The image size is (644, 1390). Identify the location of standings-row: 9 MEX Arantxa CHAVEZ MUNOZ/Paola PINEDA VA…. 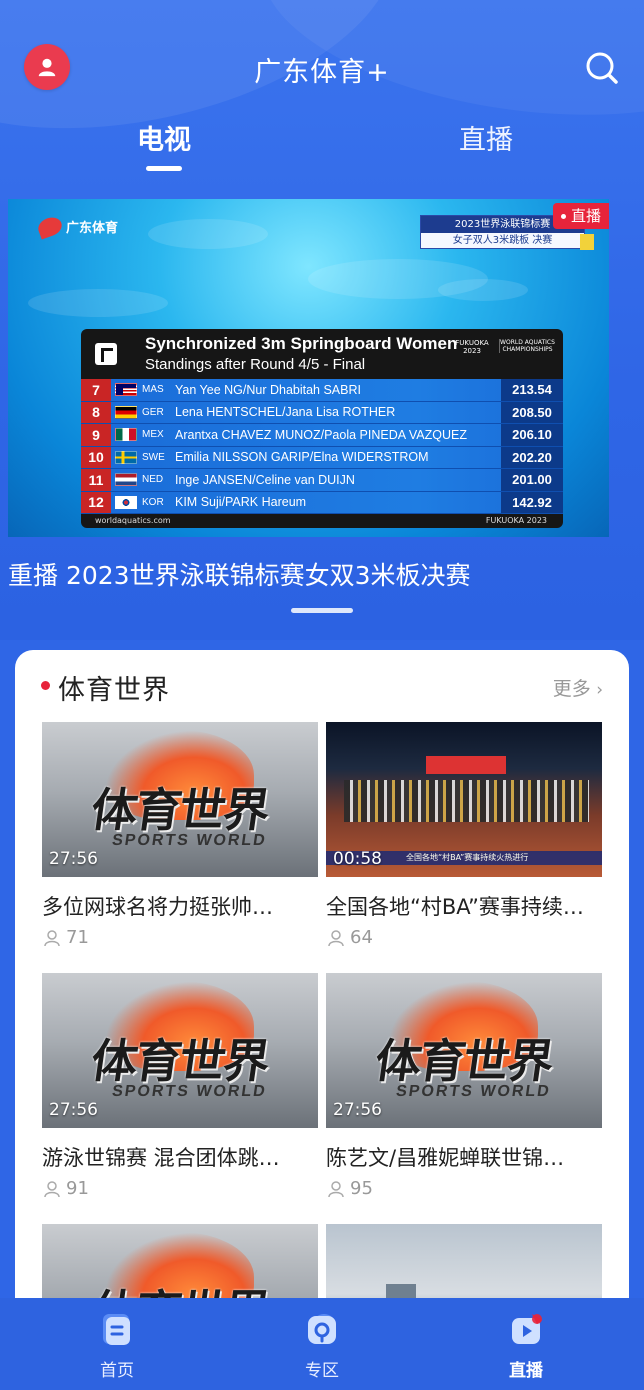
(322, 435).